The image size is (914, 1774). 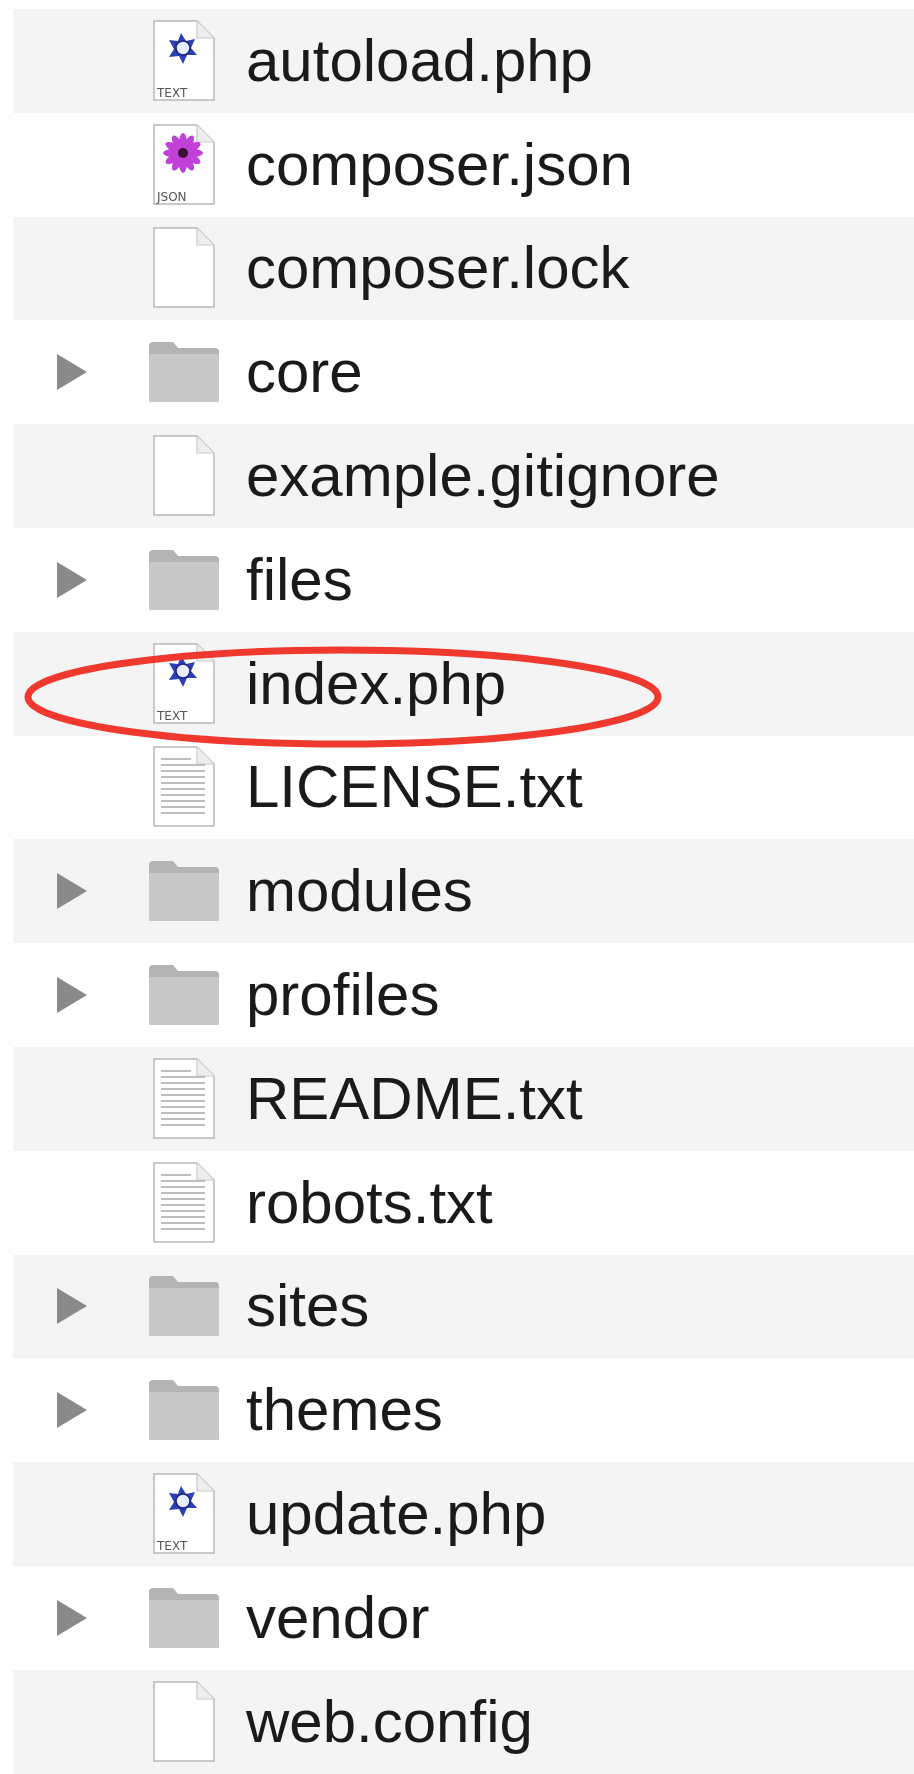 I want to click on file-row: composer.lock, so click(x=463, y=268).